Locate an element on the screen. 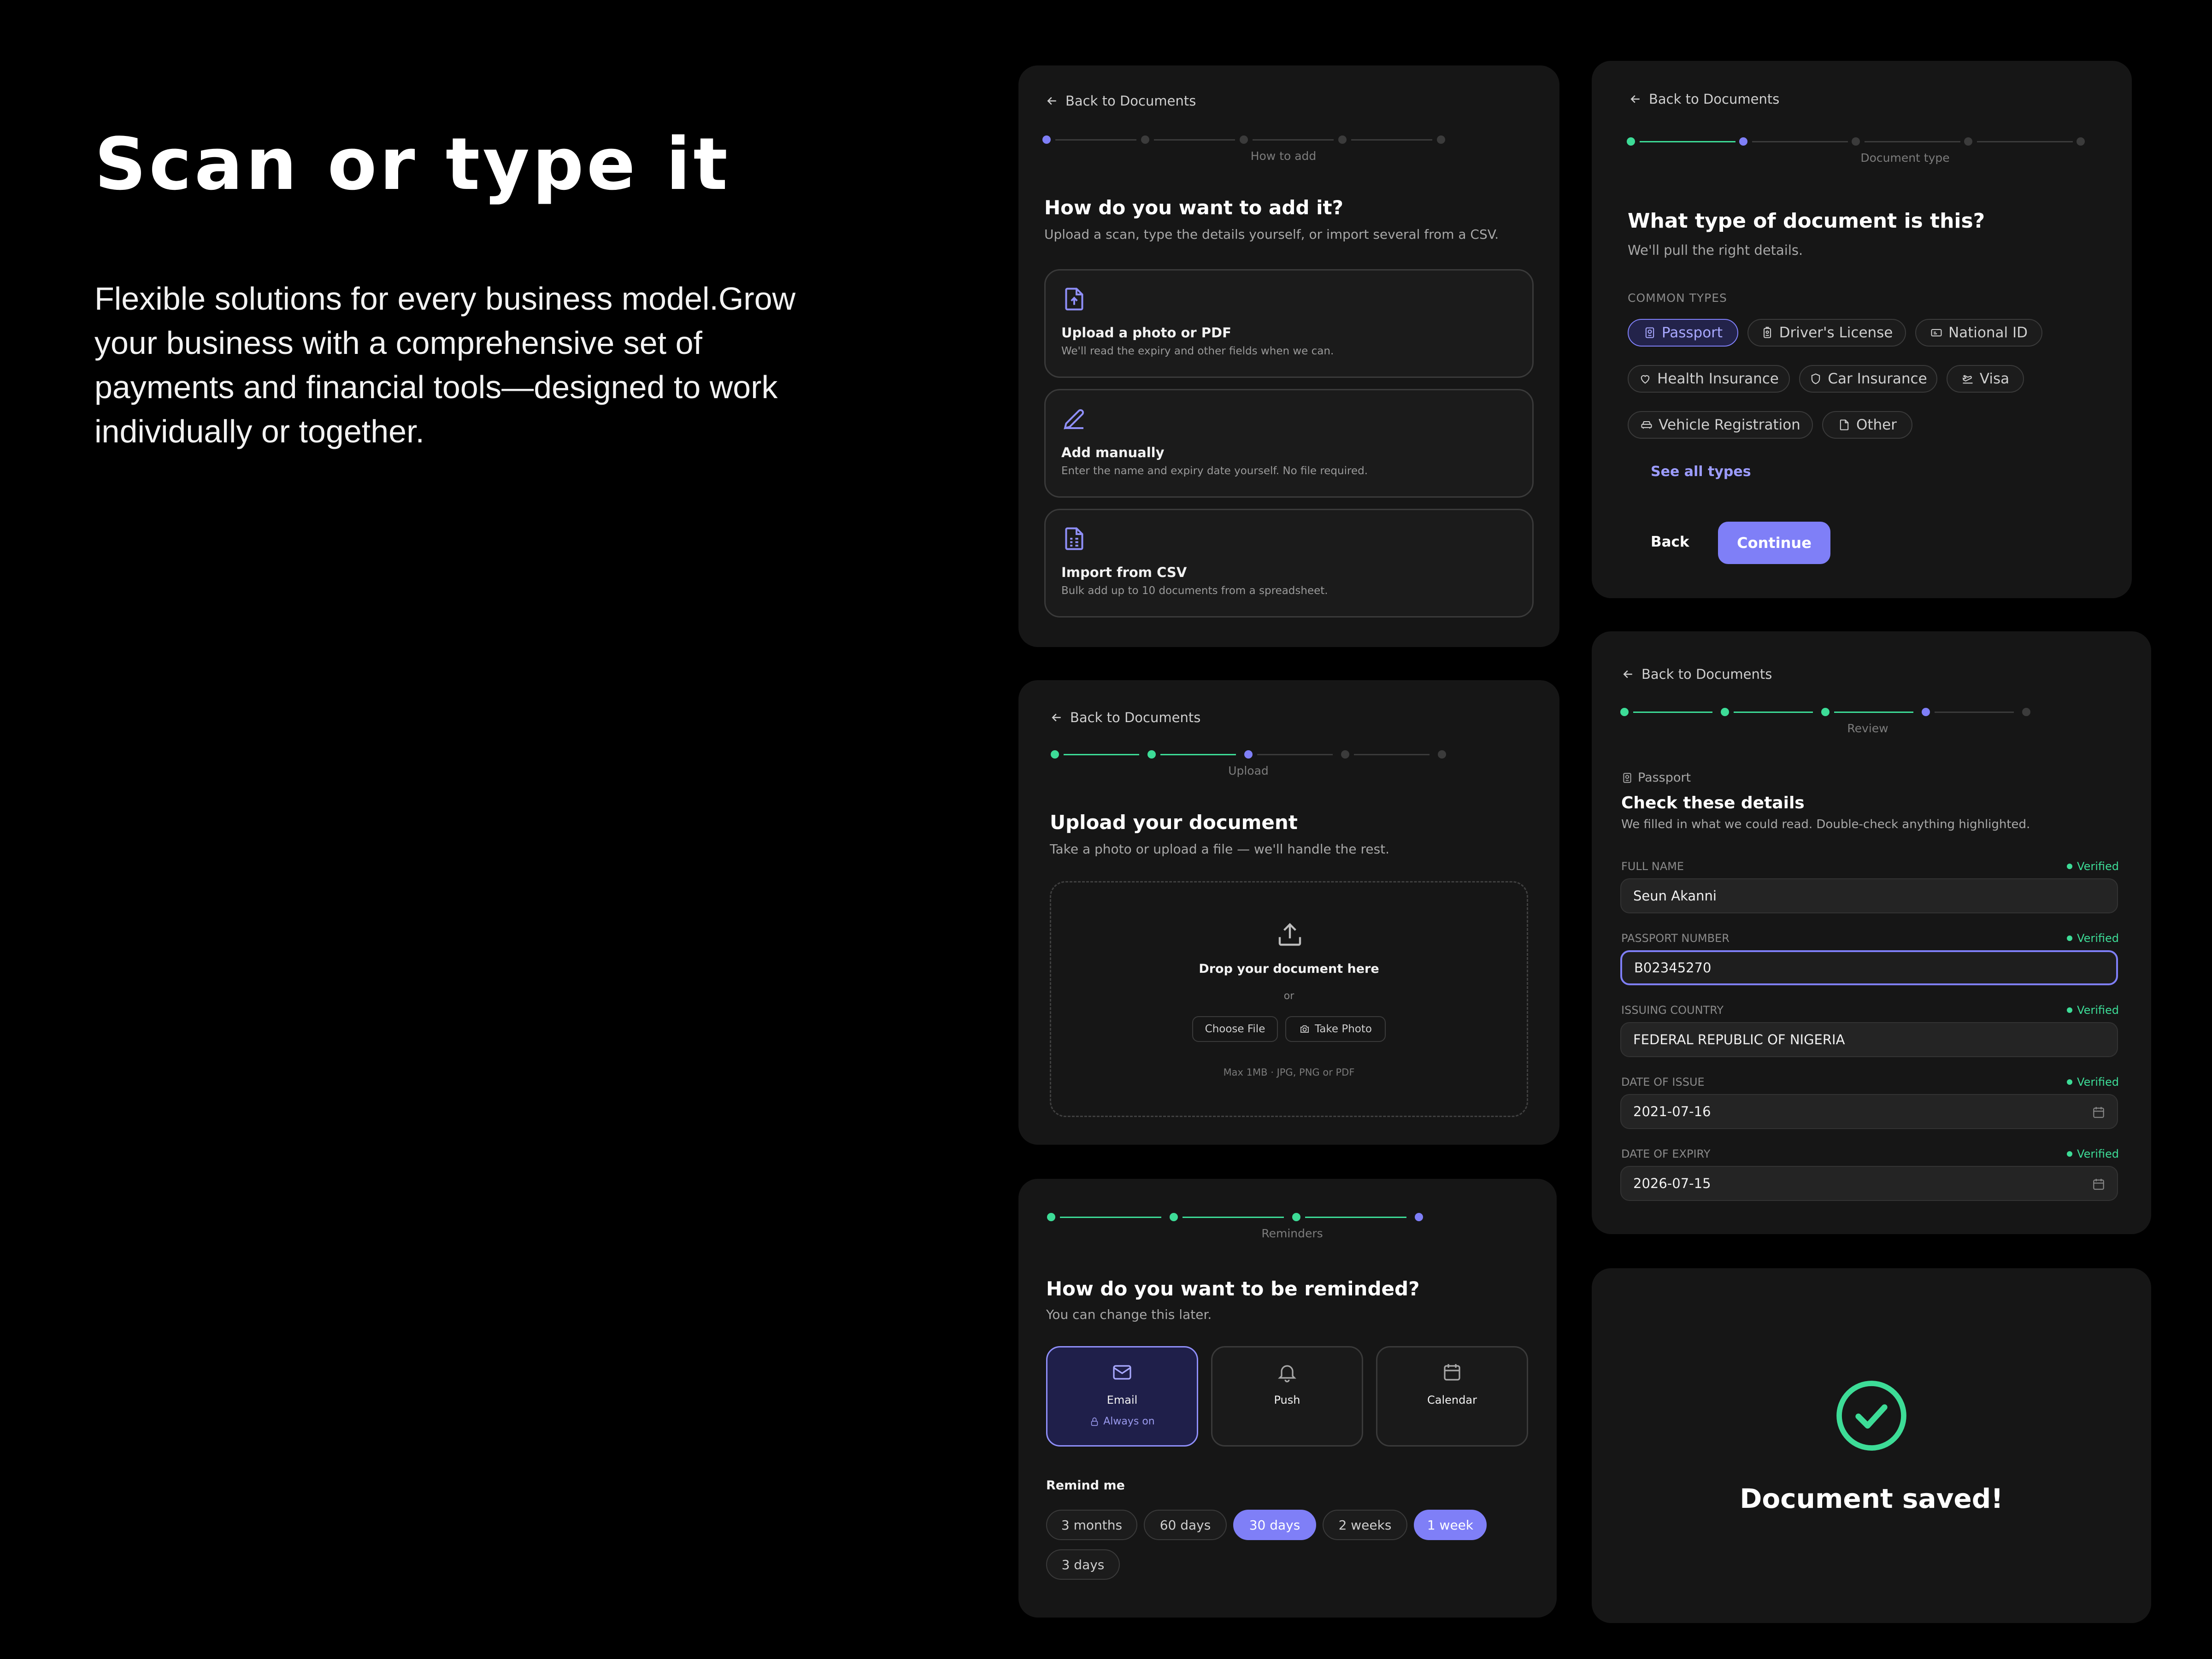 Image resolution: width=2212 pixels, height=1659 pixels. id-badge-icon is located at coordinates (1767, 332).